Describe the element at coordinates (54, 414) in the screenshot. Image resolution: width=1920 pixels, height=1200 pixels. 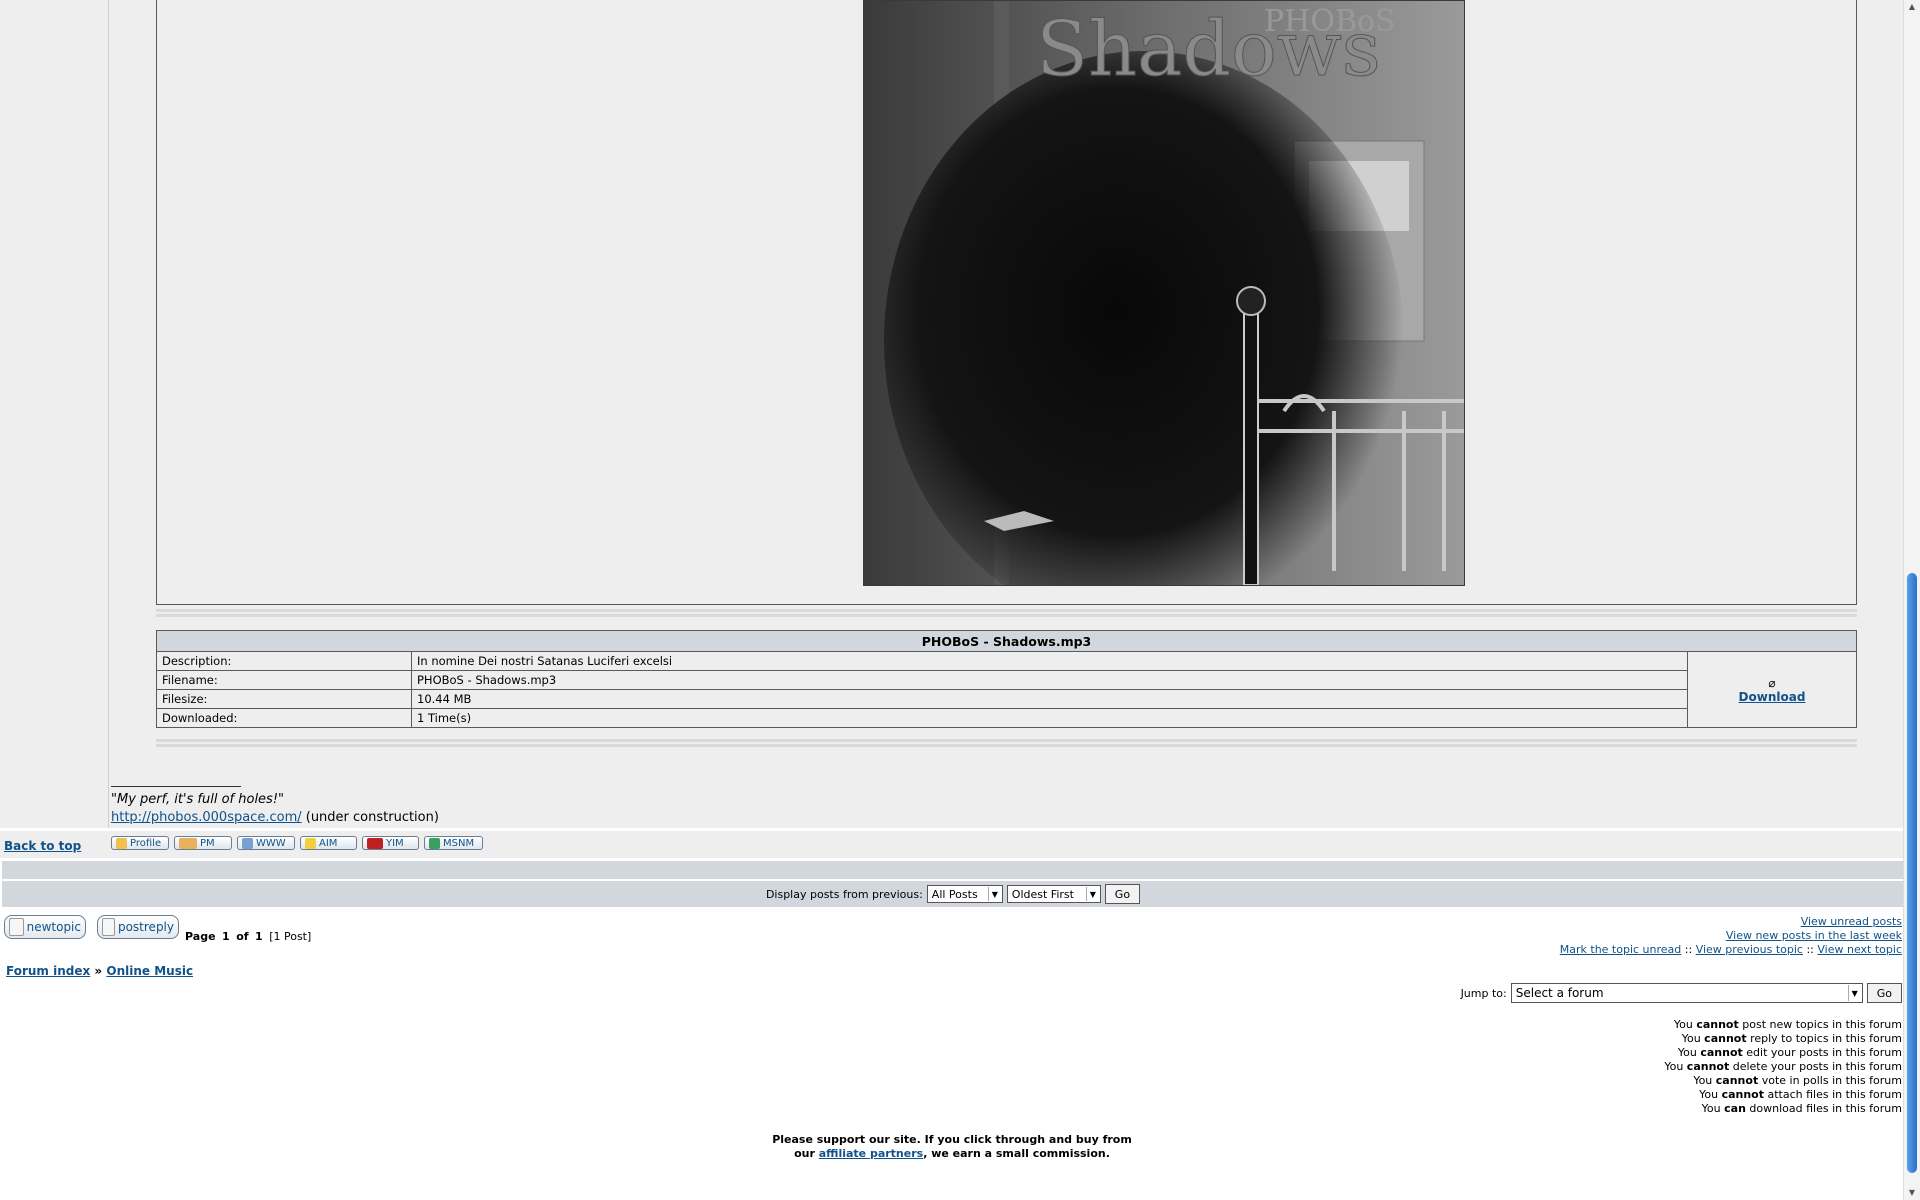
I see `post-author-column` at that location.